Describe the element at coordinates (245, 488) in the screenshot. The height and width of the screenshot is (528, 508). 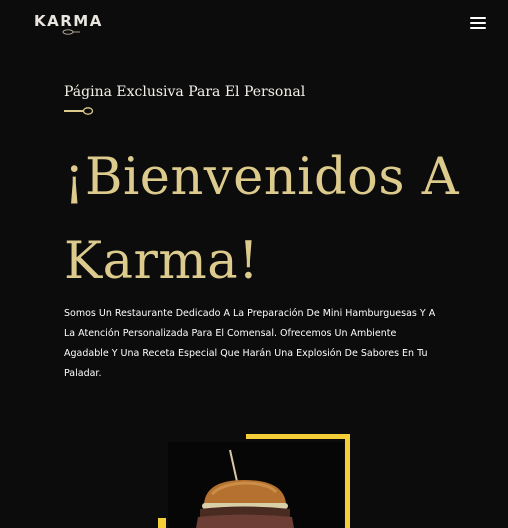
I see `burger-illustration` at that location.